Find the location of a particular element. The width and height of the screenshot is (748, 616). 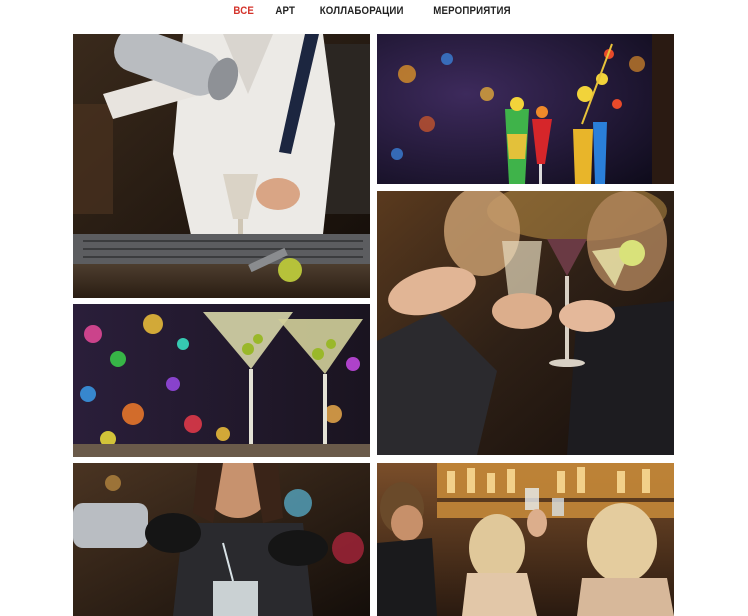

gallery-photo-colorful-cocktails is located at coordinates (525, 109).